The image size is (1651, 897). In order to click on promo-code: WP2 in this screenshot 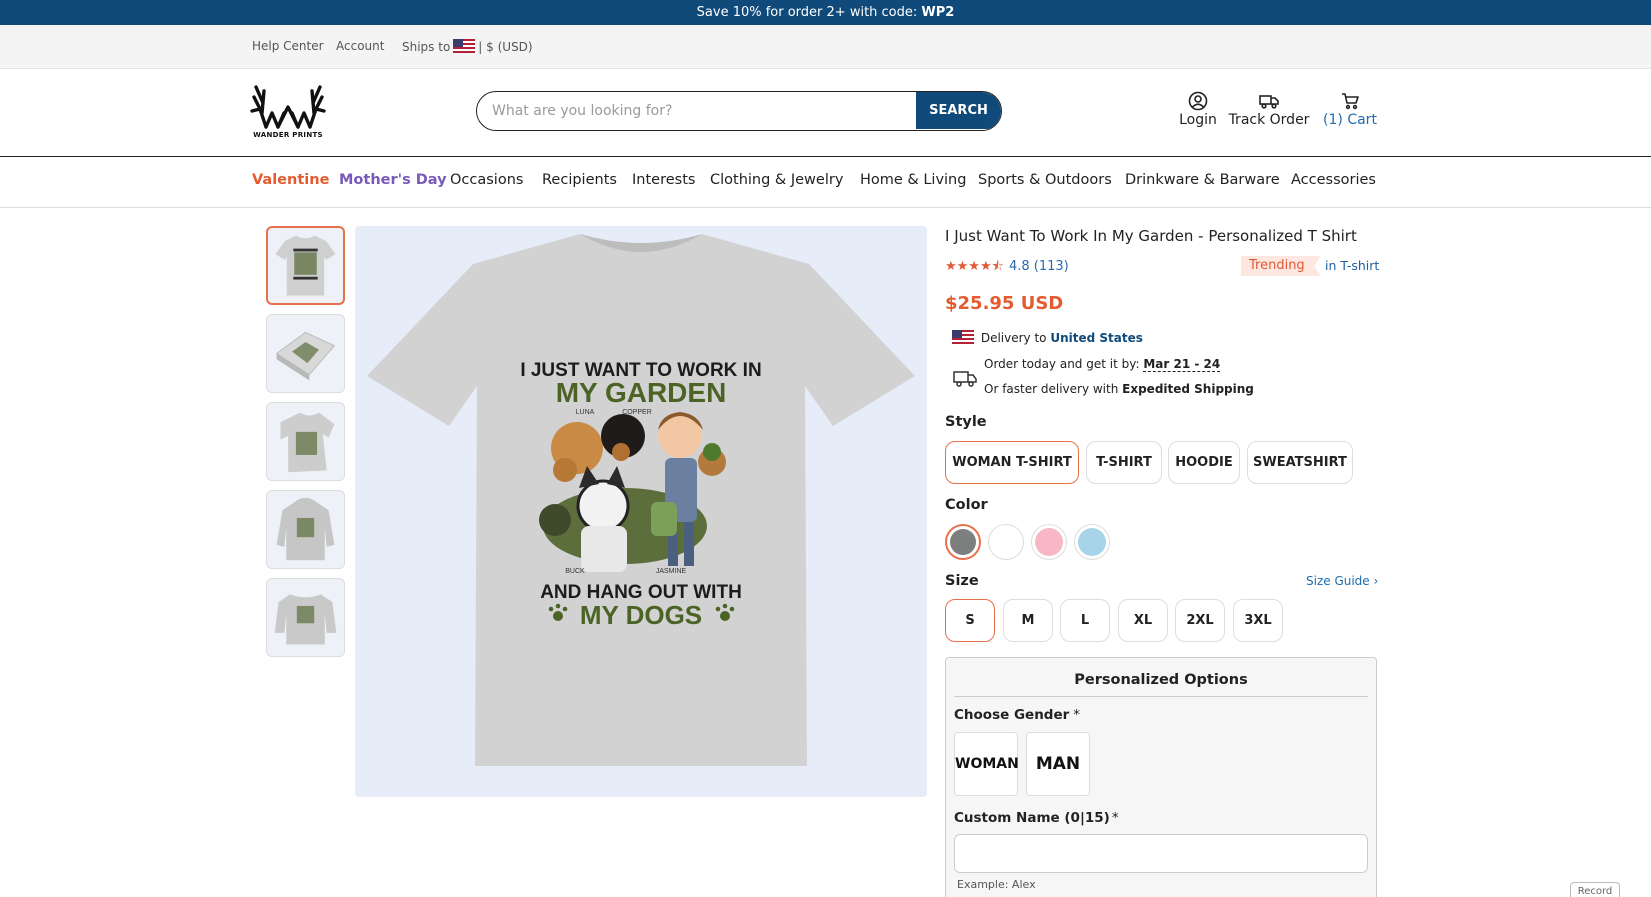, I will do `click(938, 12)`.